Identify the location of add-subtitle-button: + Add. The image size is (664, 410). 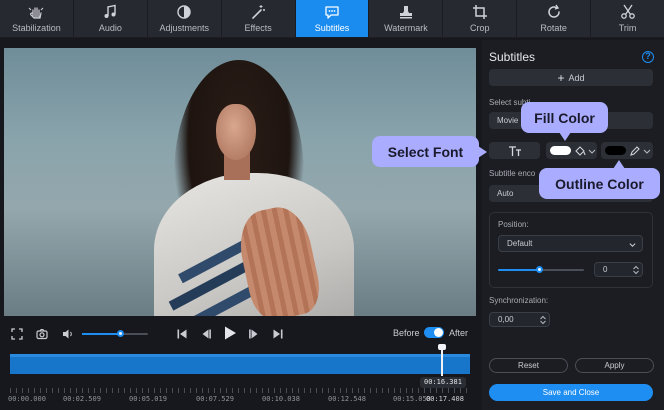
(571, 77).